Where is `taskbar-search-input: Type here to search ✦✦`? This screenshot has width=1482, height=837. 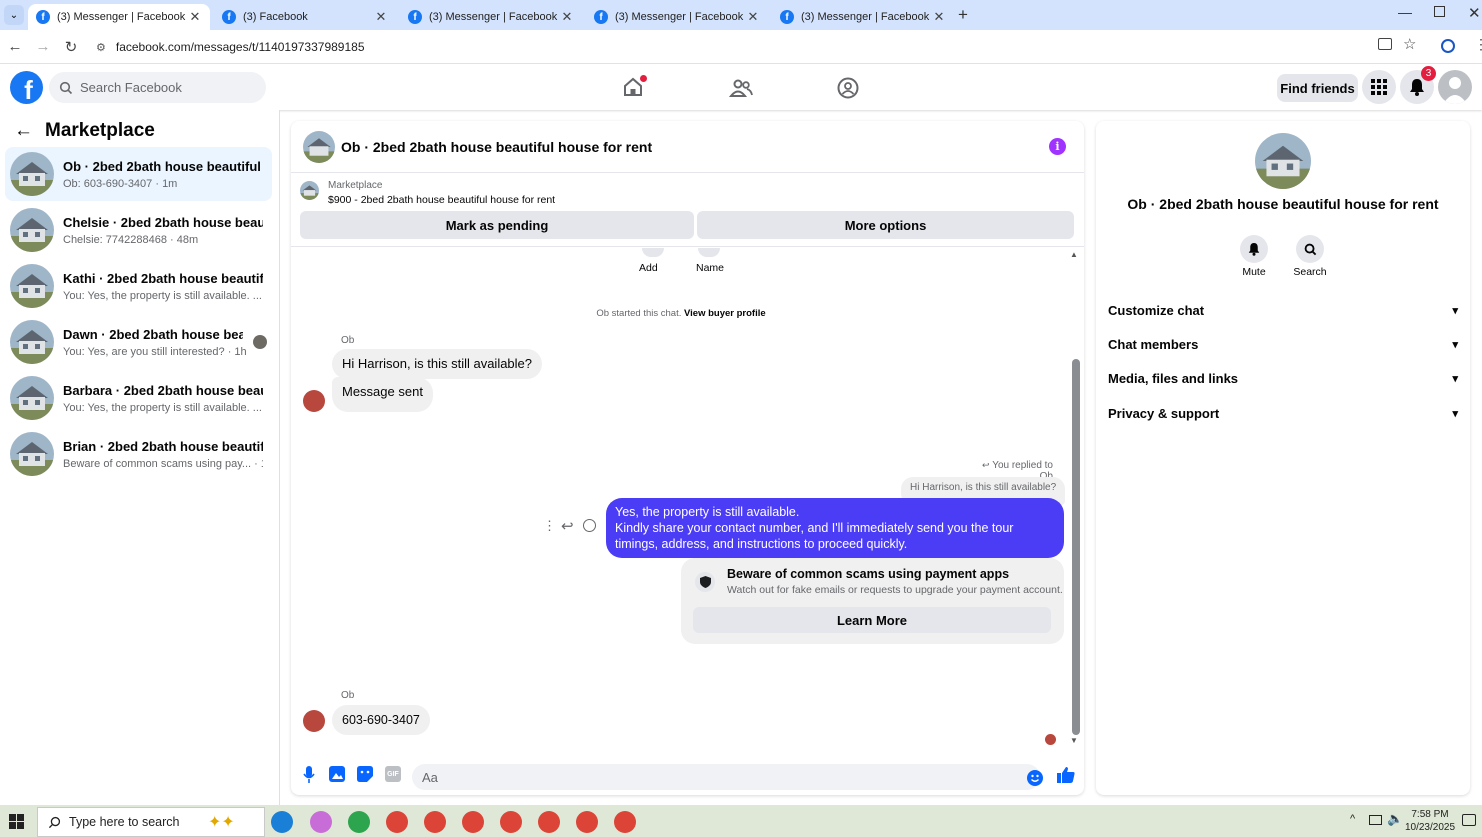 taskbar-search-input: Type here to search ✦✦ is located at coordinates (151, 822).